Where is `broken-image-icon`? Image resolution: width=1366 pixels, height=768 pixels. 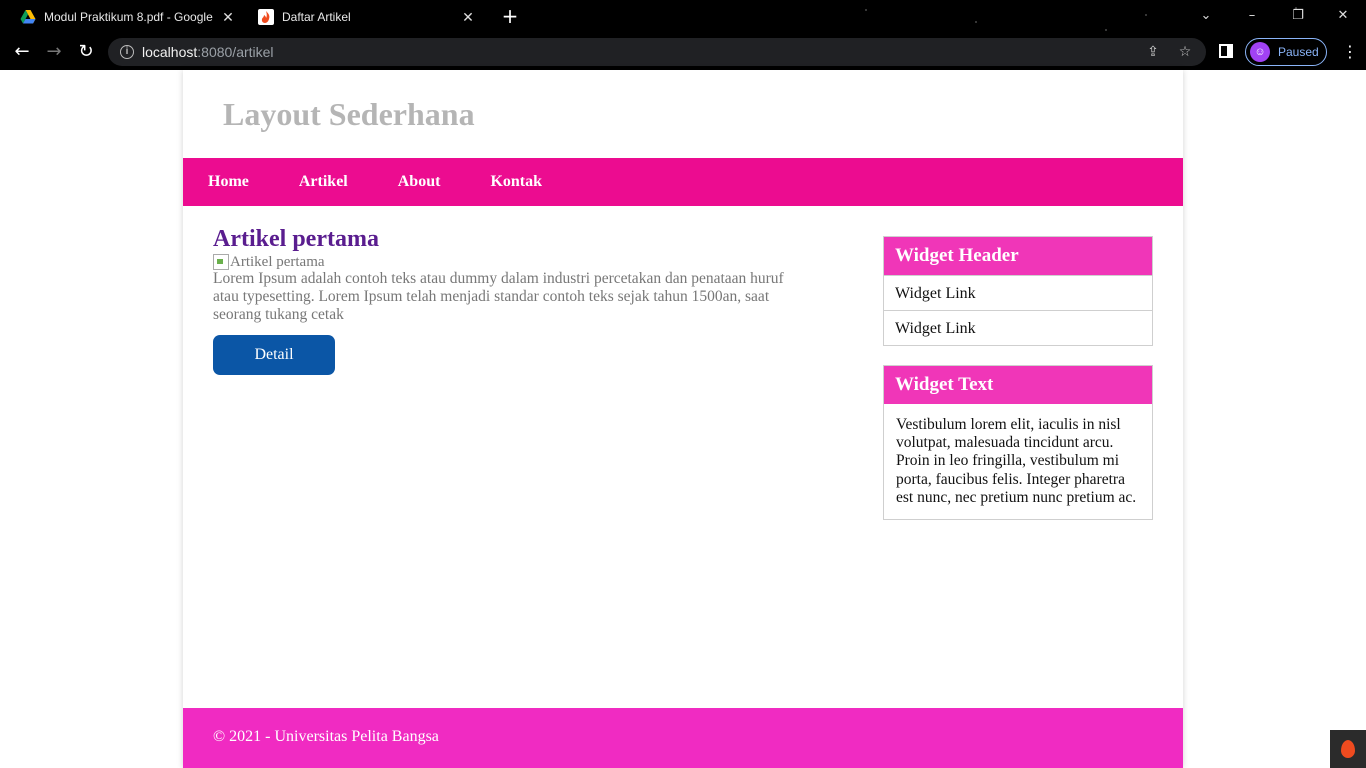
broken-image-icon is located at coordinates (221, 262).